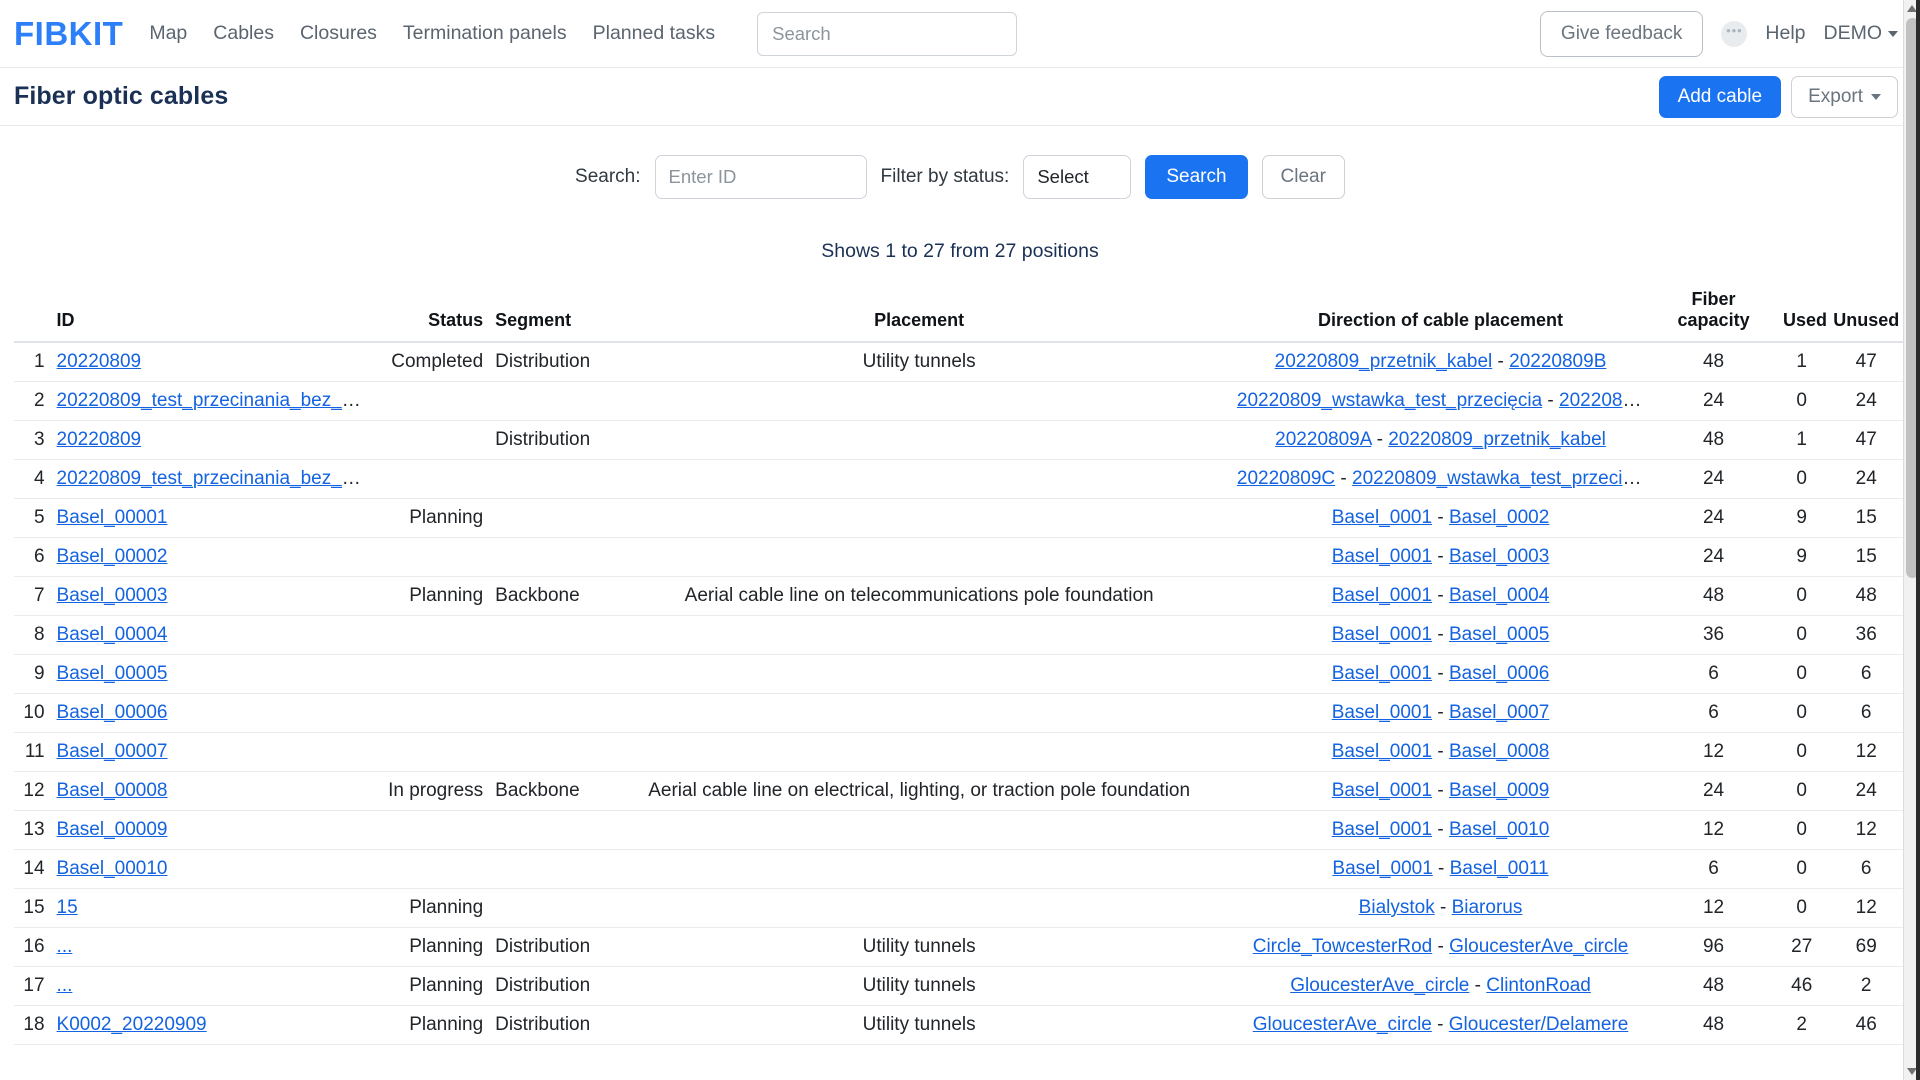 This screenshot has height=1080, width=1920. What do you see at coordinates (1487, 907) in the screenshot?
I see `direction-end-link: Biarorus` at bounding box center [1487, 907].